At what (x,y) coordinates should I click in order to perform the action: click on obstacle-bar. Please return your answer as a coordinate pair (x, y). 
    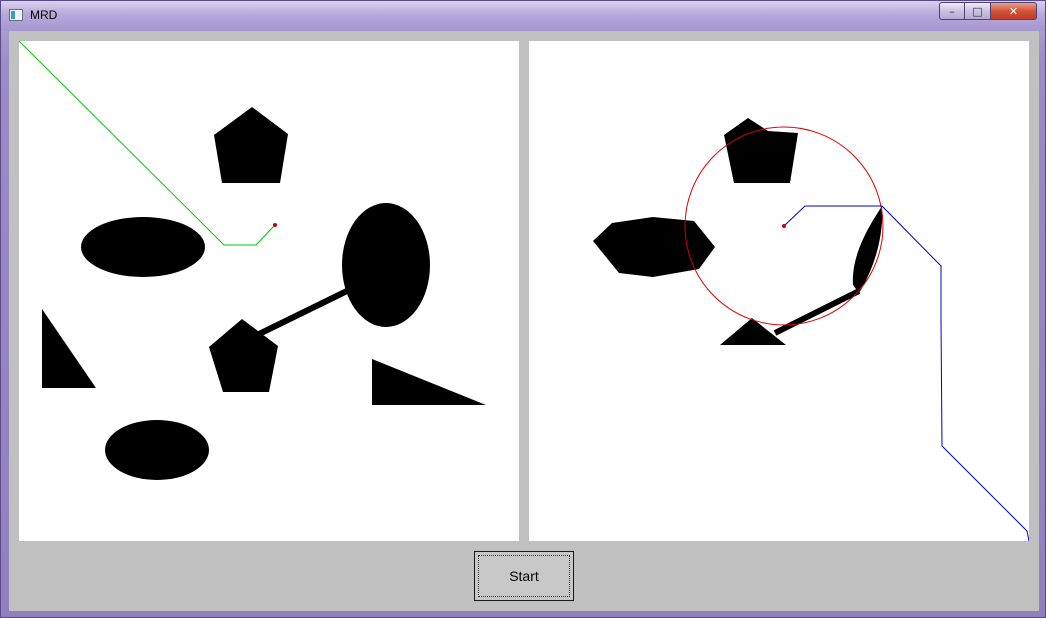
    Looking at the image, I should click on (303, 312).